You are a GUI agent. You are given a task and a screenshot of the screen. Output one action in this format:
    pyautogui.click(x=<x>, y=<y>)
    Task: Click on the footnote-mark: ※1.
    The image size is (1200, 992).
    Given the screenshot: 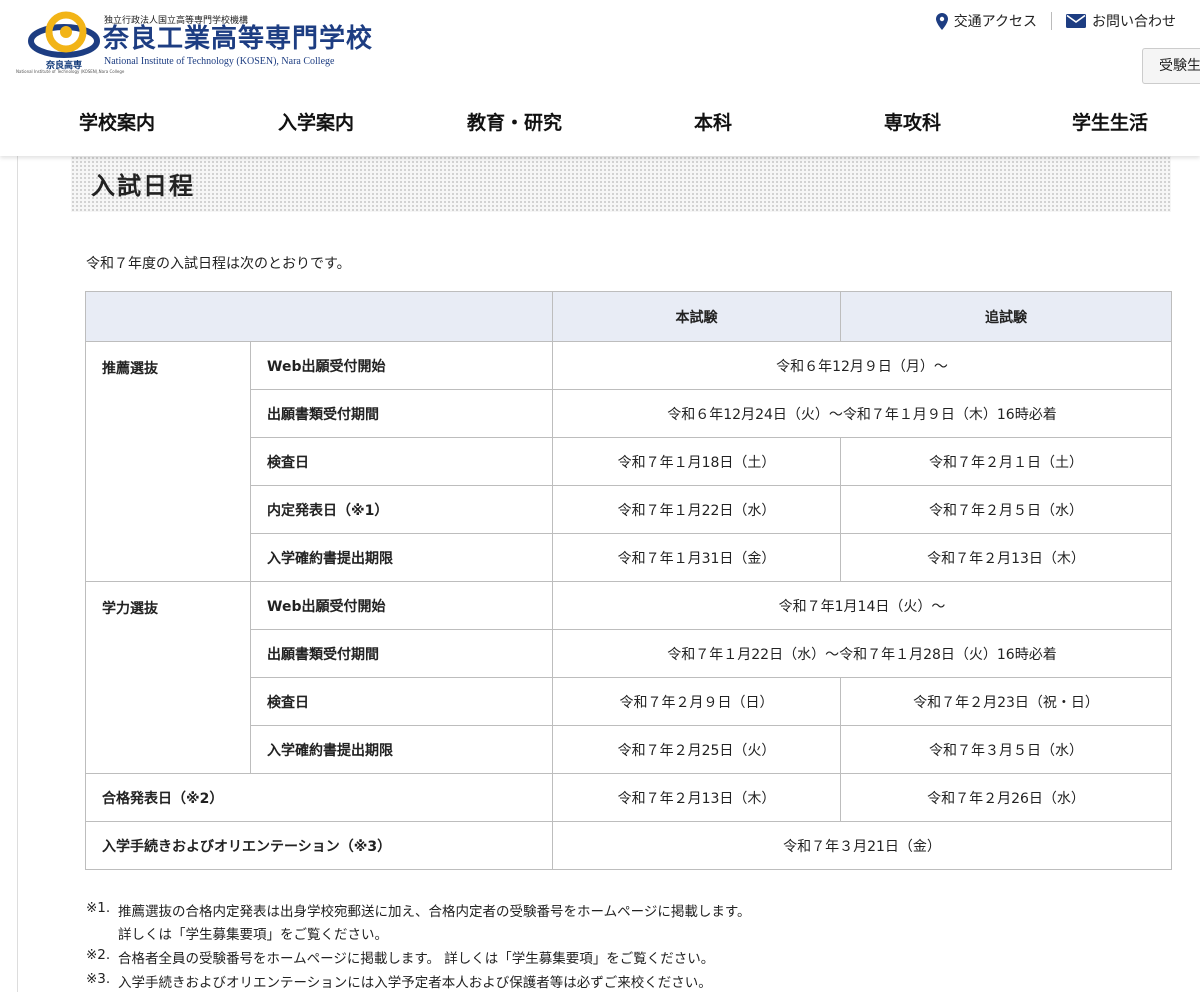 What is the action you would take?
    pyautogui.click(x=98, y=908)
    